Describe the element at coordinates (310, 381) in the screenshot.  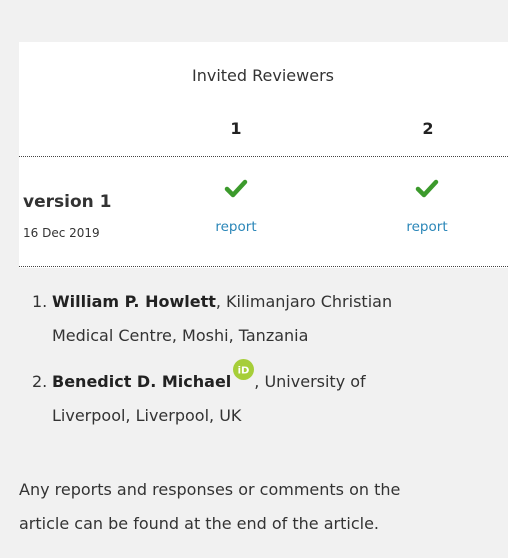
I see `reviewer-affiliation: , University of` at that location.